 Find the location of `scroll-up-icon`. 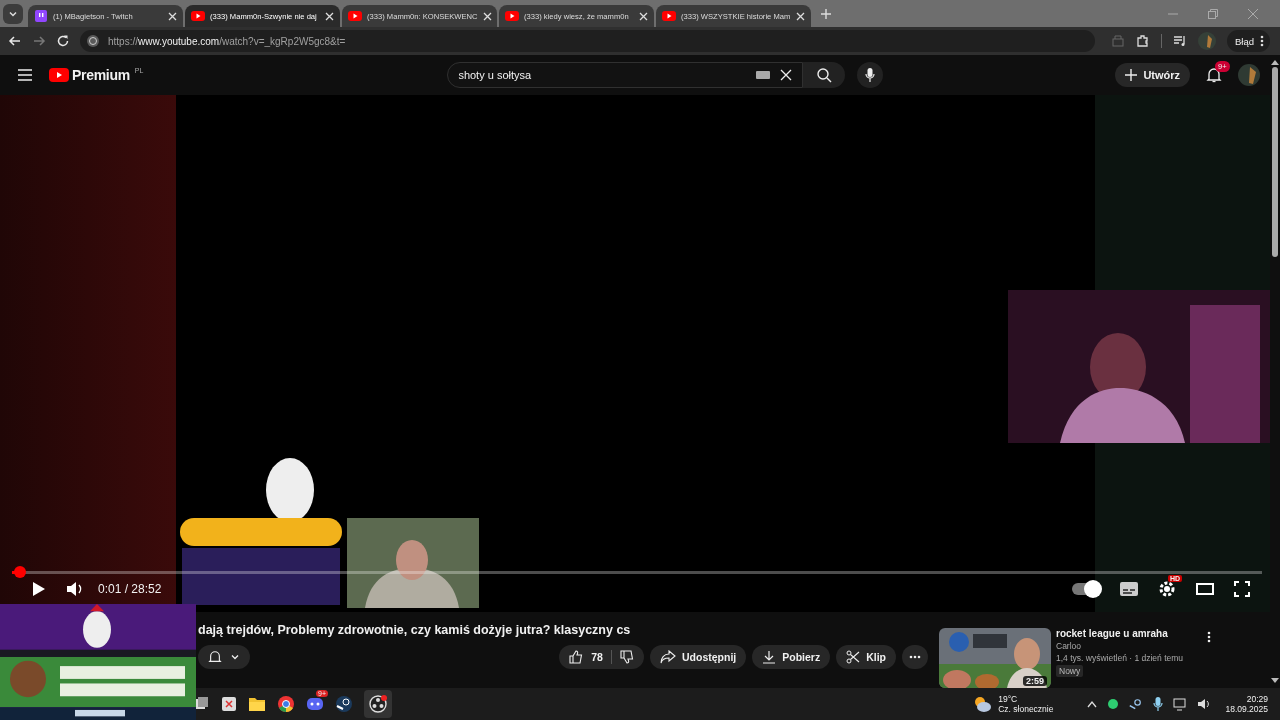

scroll-up-icon is located at coordinates (1275, 62).